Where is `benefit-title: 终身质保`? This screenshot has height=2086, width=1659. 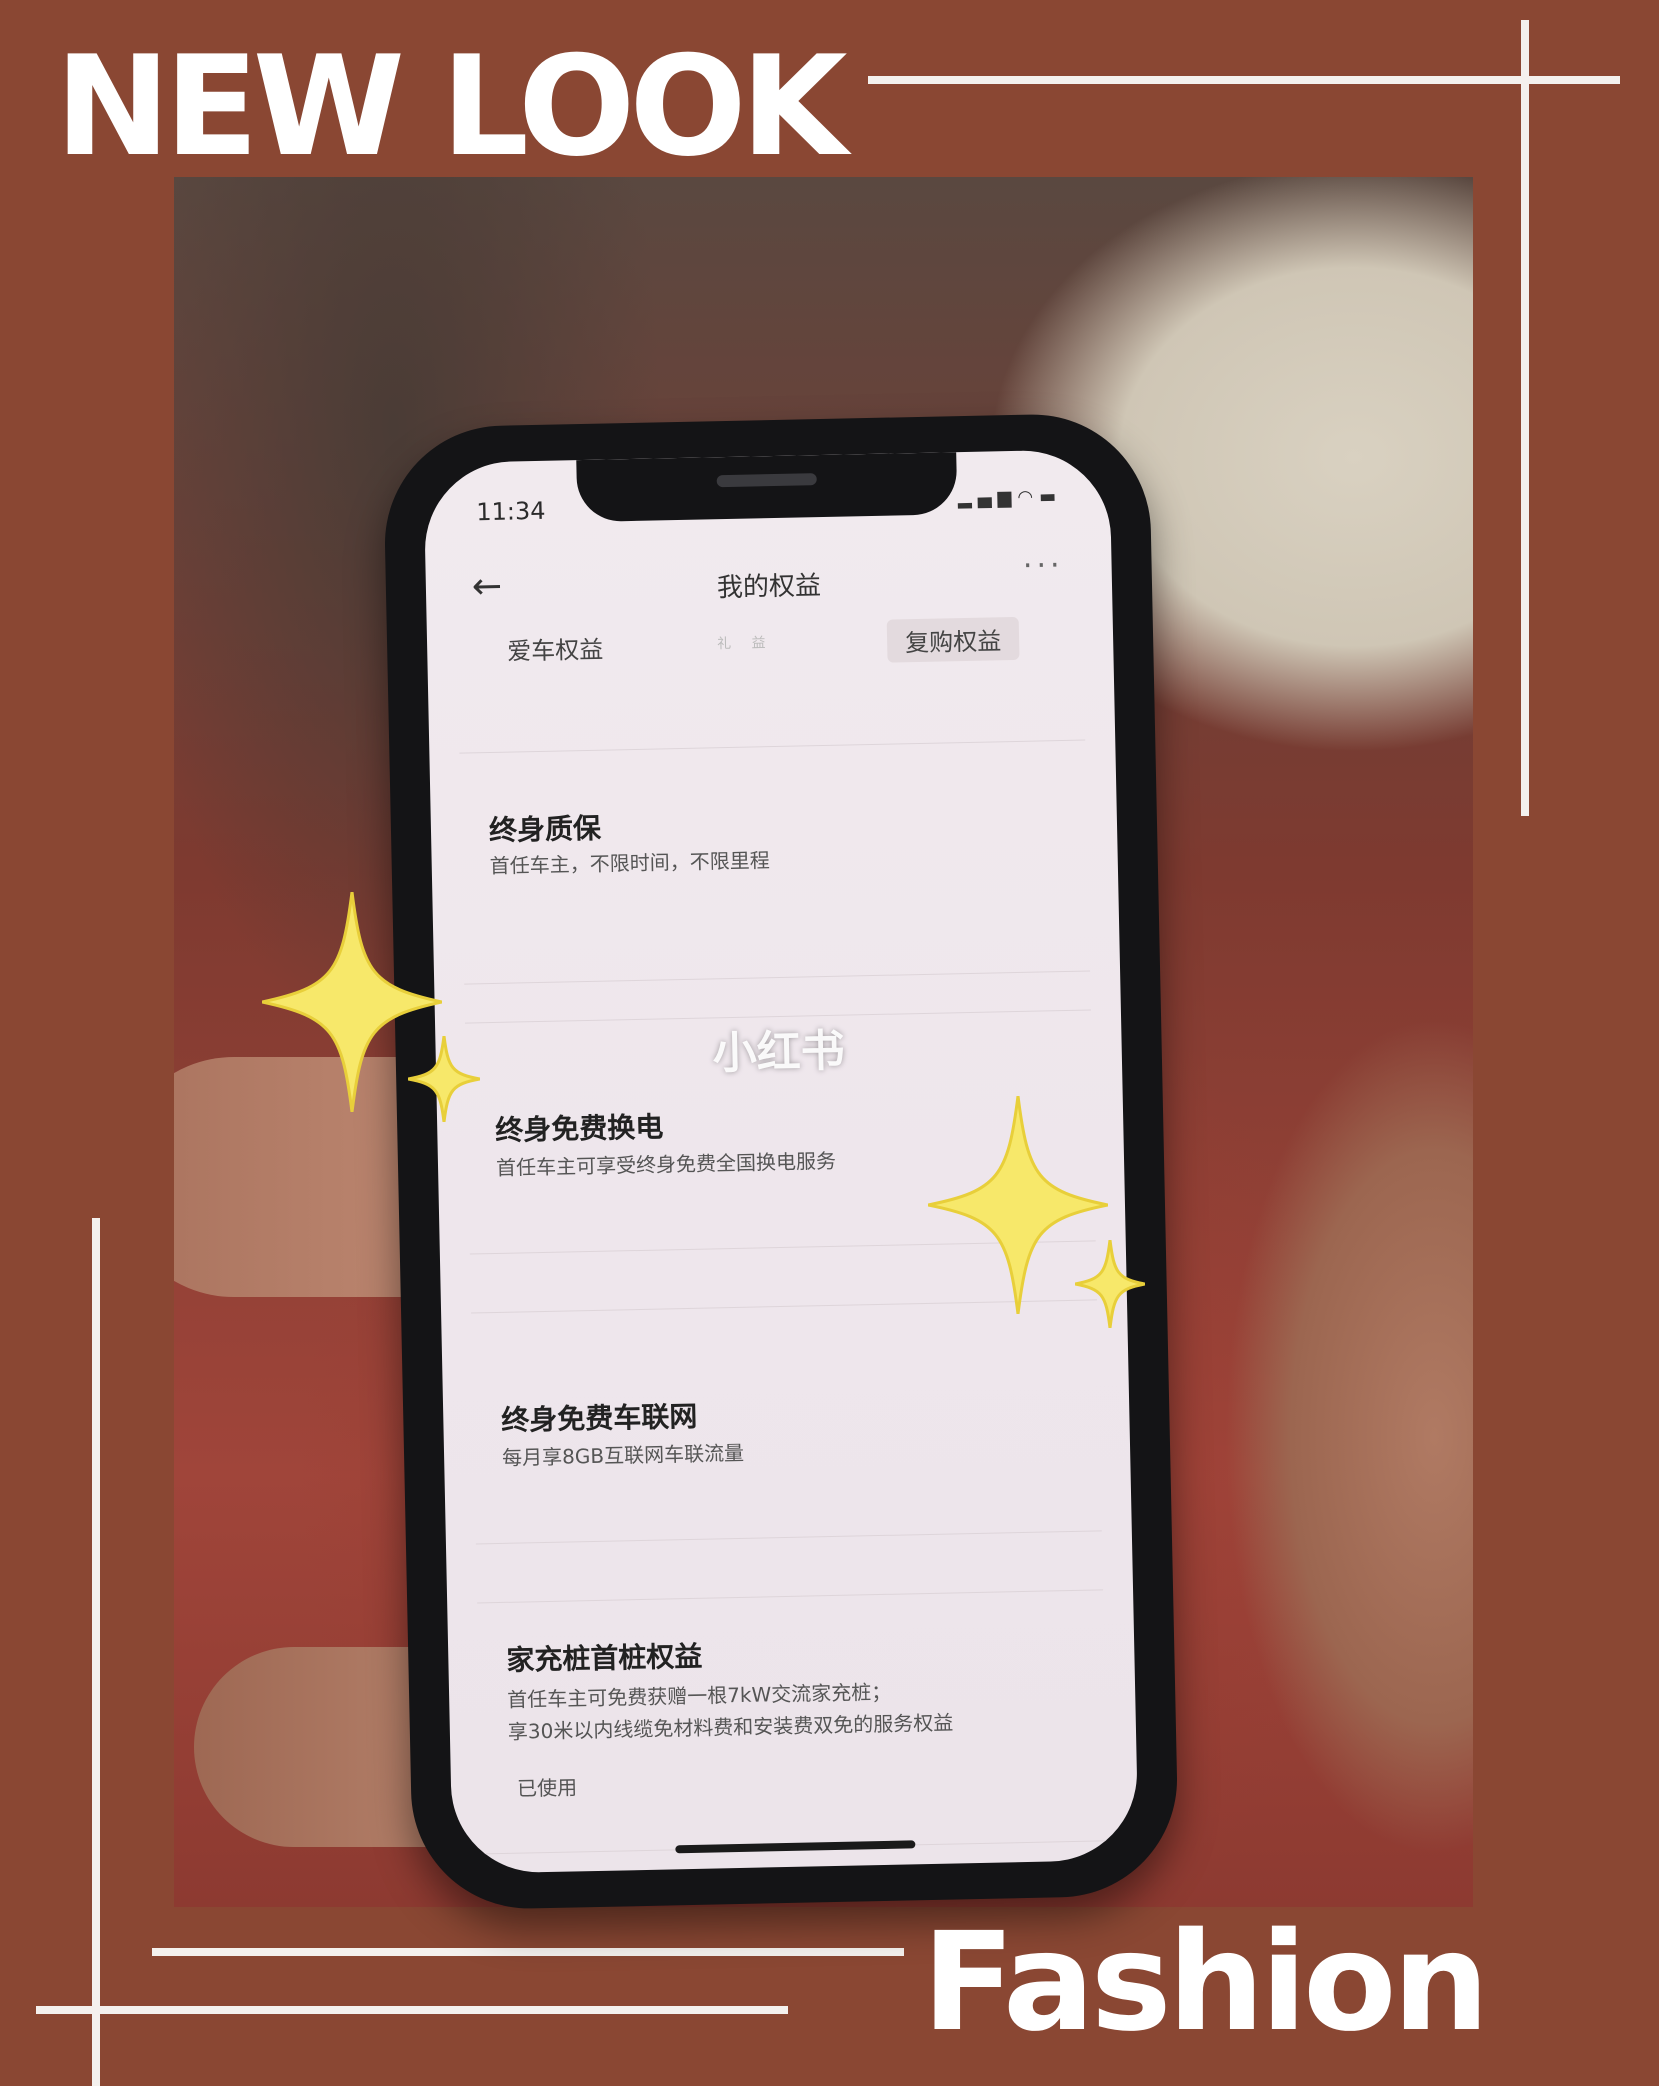
benefit-title: 终身质保 is located at coordinates (545, 829).